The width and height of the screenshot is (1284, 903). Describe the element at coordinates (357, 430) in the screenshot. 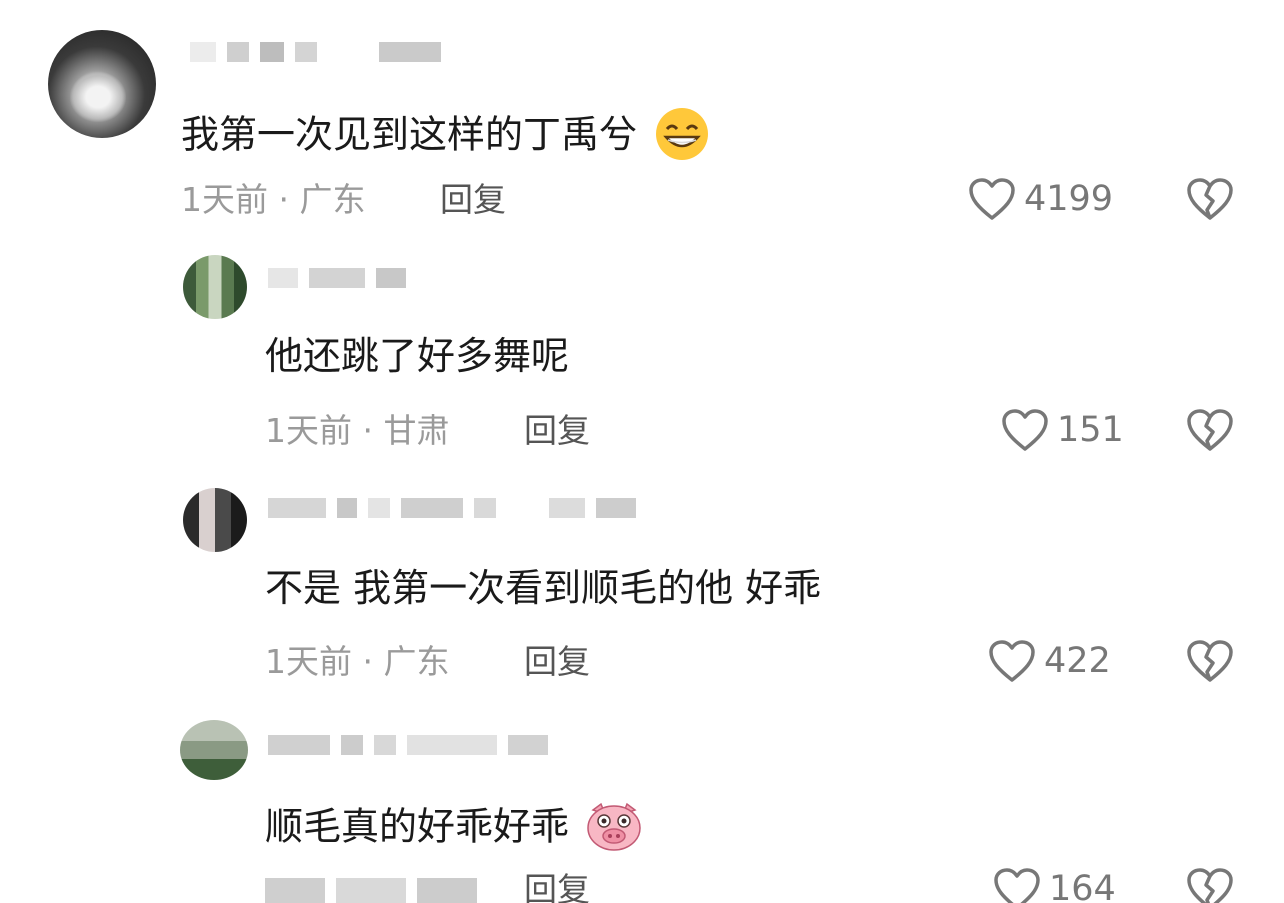

I see `comment-meta: 1天前 · 甘肃` at that location.